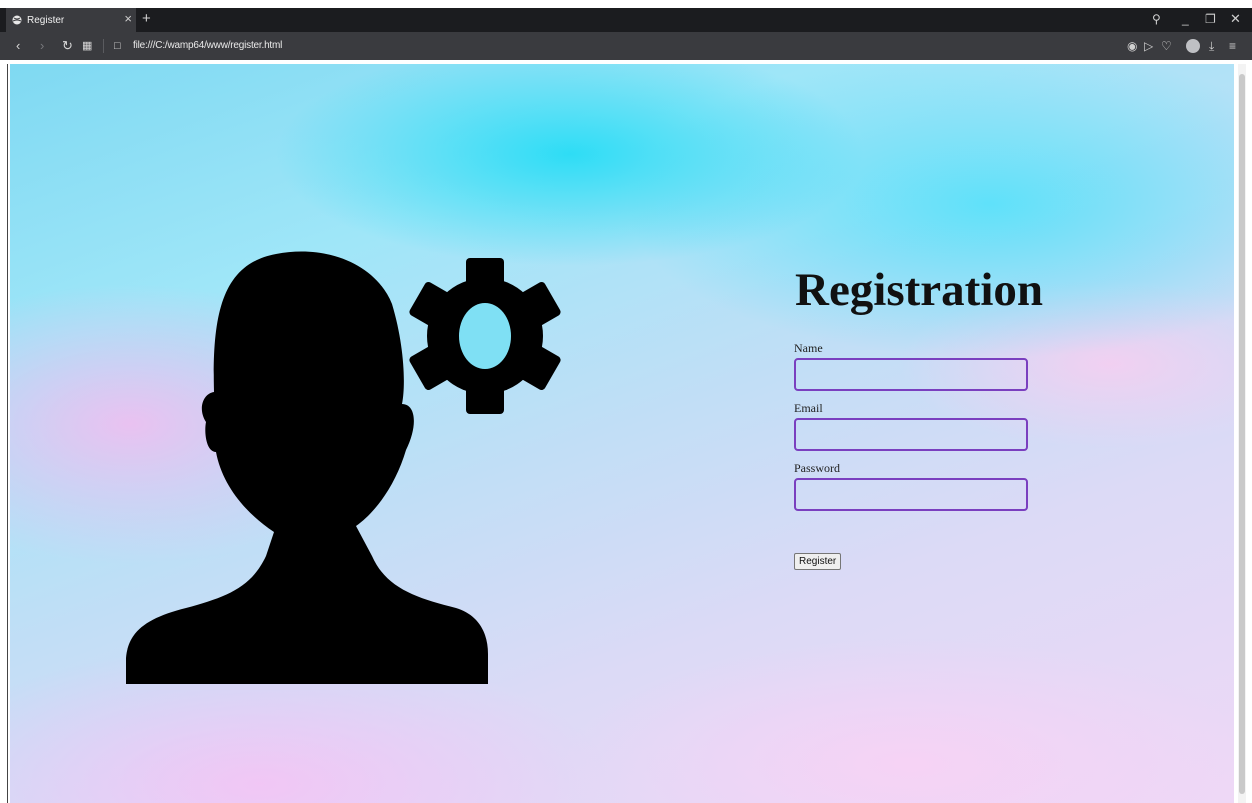 This screenshot has height=803, width=1252. Describe the element at coordinates (7, 433) in the screenshot. I see `window-border` at that location.